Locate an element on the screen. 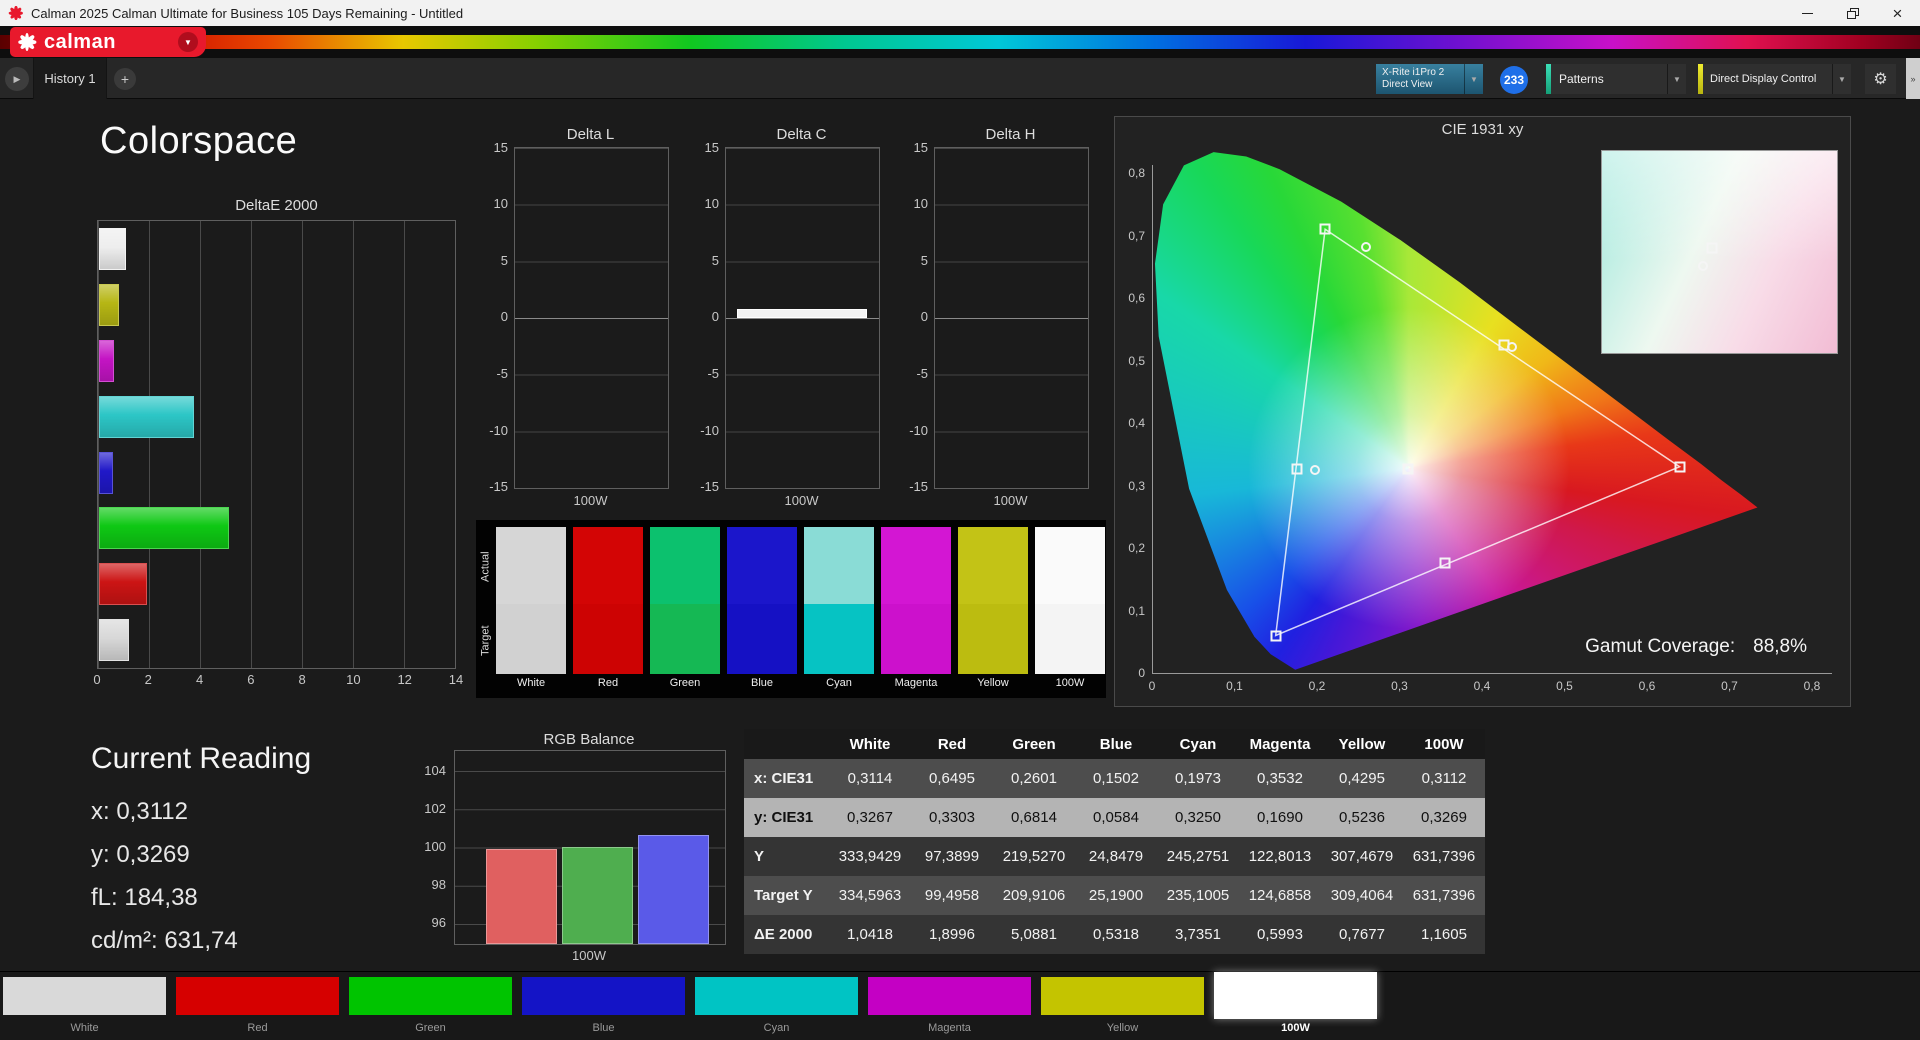 This screenshot has width=1920, height=1040. calman-logo-menu: calman ▼ is located at coordinates (108, 42).